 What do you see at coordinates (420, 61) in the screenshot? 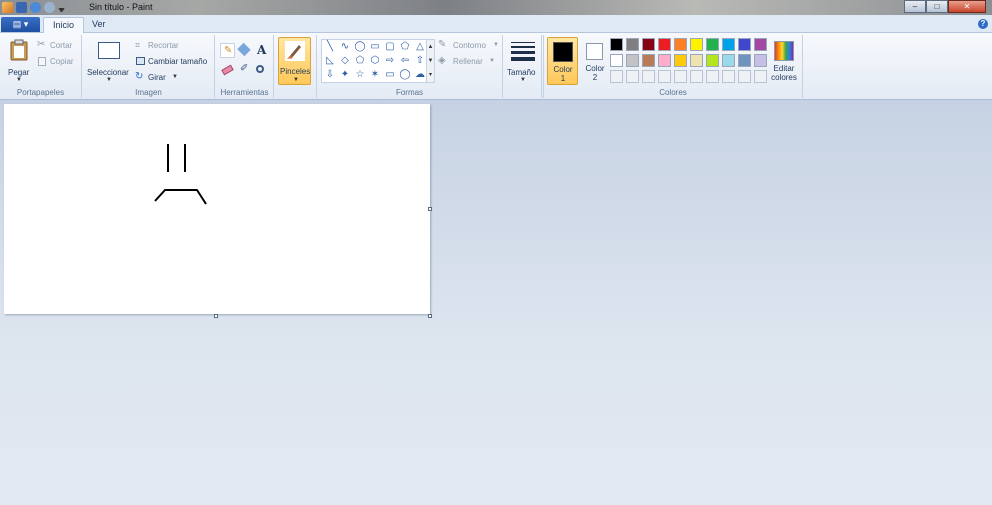
I see `shape-gallery-item: ⇧` at bounding box center [420, 61].